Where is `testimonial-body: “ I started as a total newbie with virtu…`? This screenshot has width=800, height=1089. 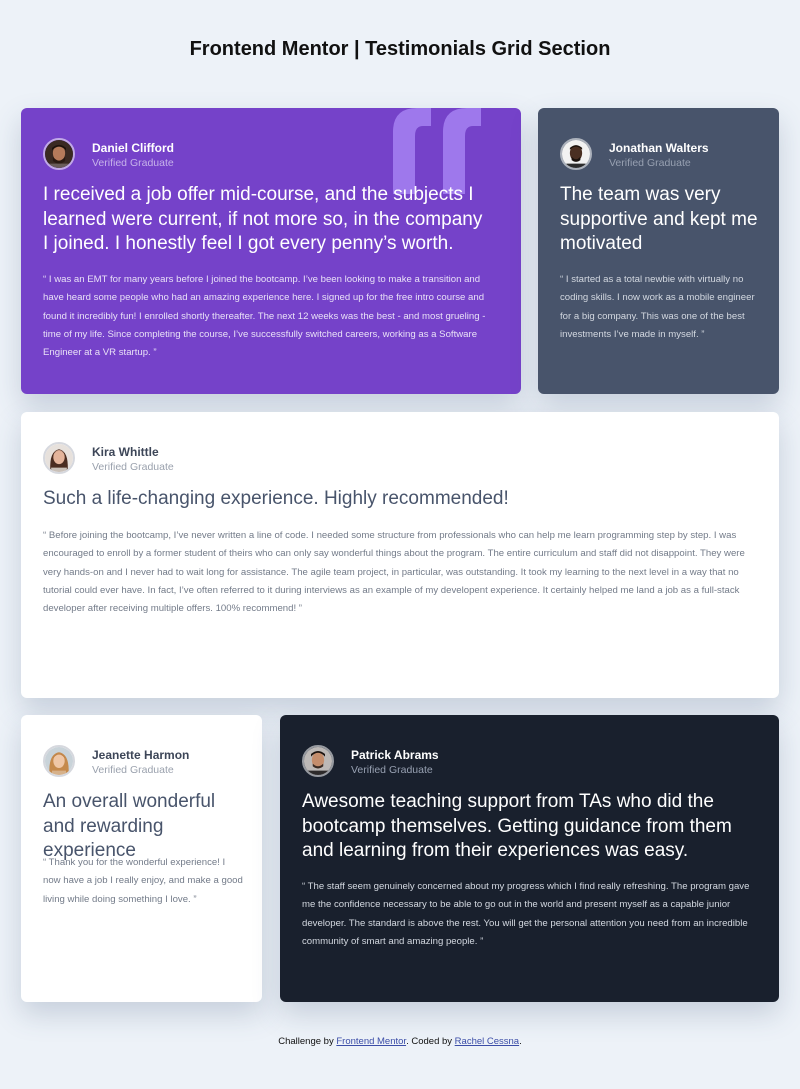
testimonial-body: “ I started as a total newbie with virtu… is located at coordinates (657, 307).